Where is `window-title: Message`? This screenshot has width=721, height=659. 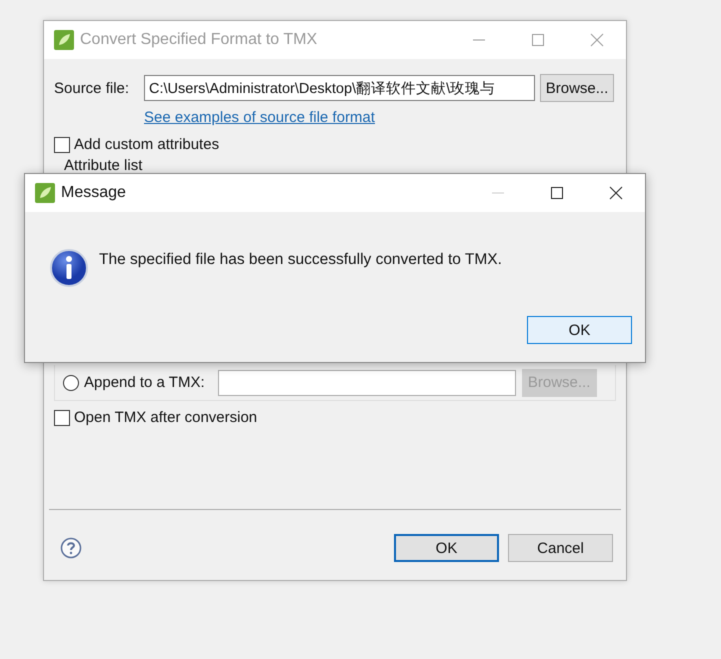 window-title: Message is located at coordinates (93, 193).